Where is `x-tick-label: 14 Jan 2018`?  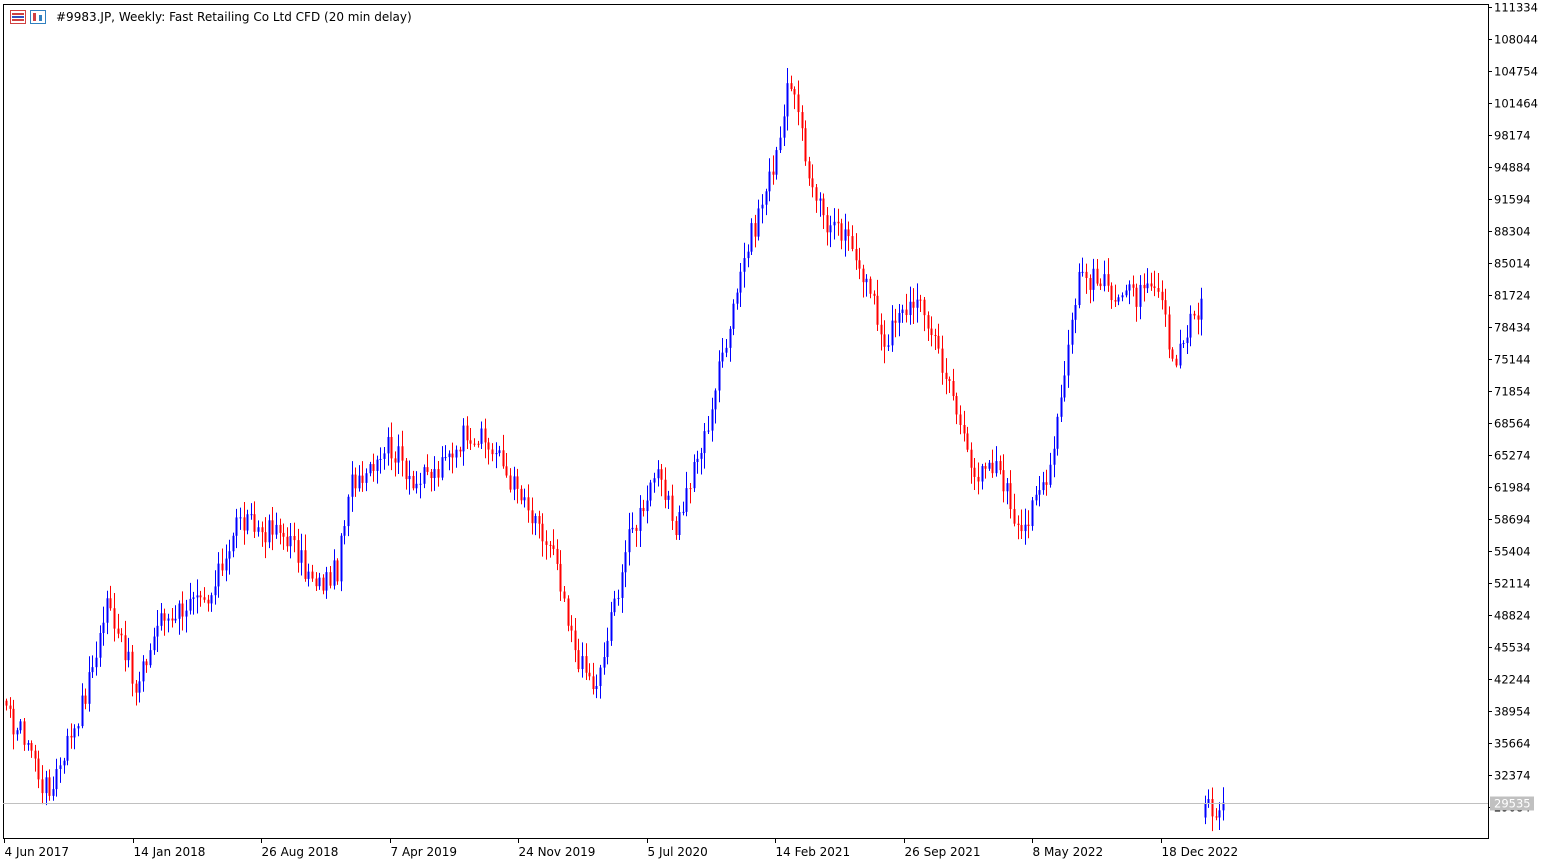 x-tick-label: 14 Jan 2018 is located at coordinates (170, 852).